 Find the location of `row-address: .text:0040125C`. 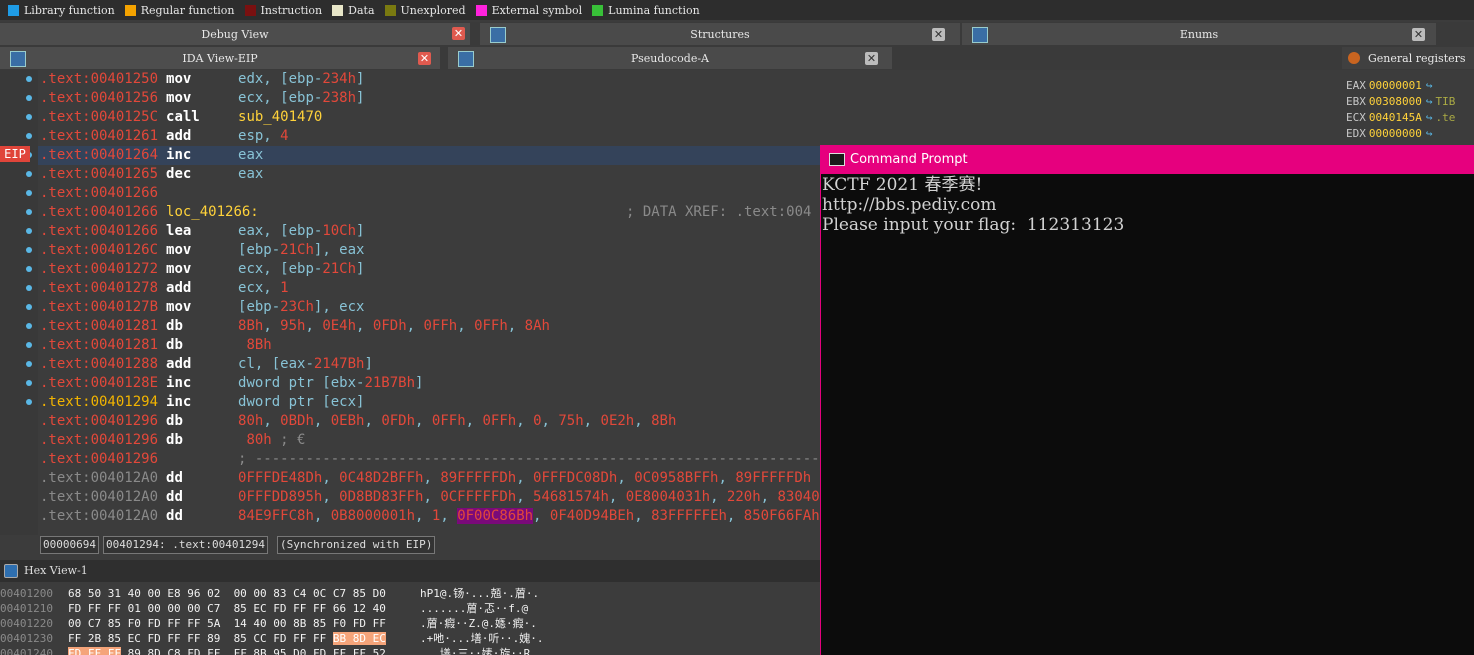

row-address: .text:0040125C is located at coordinates (99, 117).